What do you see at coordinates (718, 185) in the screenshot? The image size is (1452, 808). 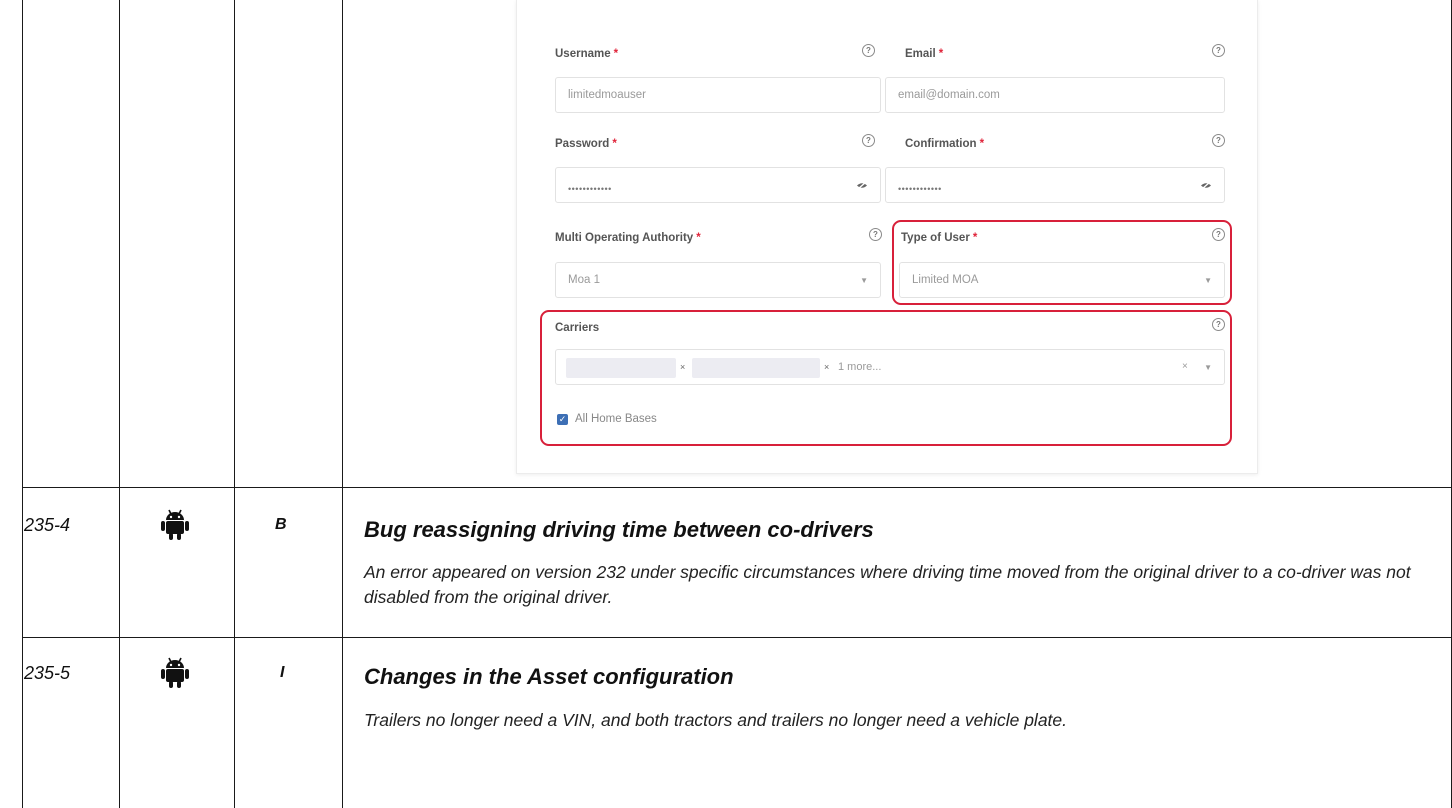 I see `password-input: ••••••••••••` at bounding box center [718, 185].